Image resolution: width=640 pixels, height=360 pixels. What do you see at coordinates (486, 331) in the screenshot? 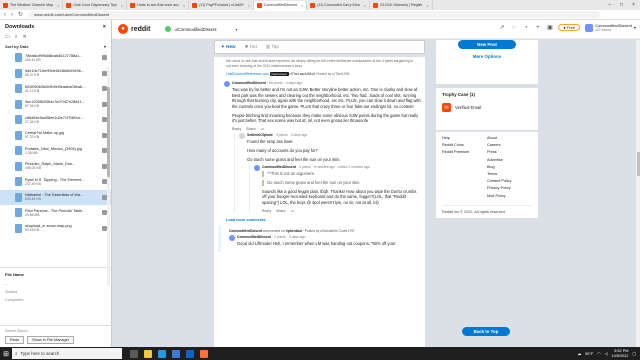
I see `back-to-top-button: Back to Top` at bounding box center [486, 331].